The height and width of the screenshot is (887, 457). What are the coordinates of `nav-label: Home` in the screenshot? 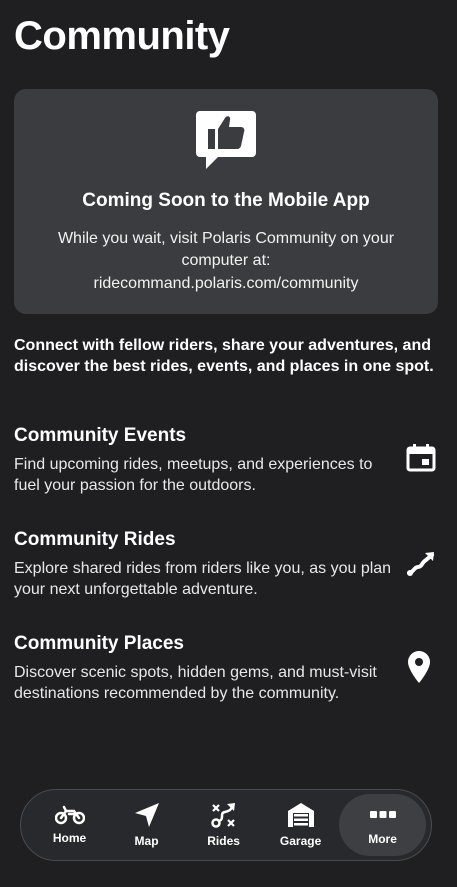 It's located at (69, 838).